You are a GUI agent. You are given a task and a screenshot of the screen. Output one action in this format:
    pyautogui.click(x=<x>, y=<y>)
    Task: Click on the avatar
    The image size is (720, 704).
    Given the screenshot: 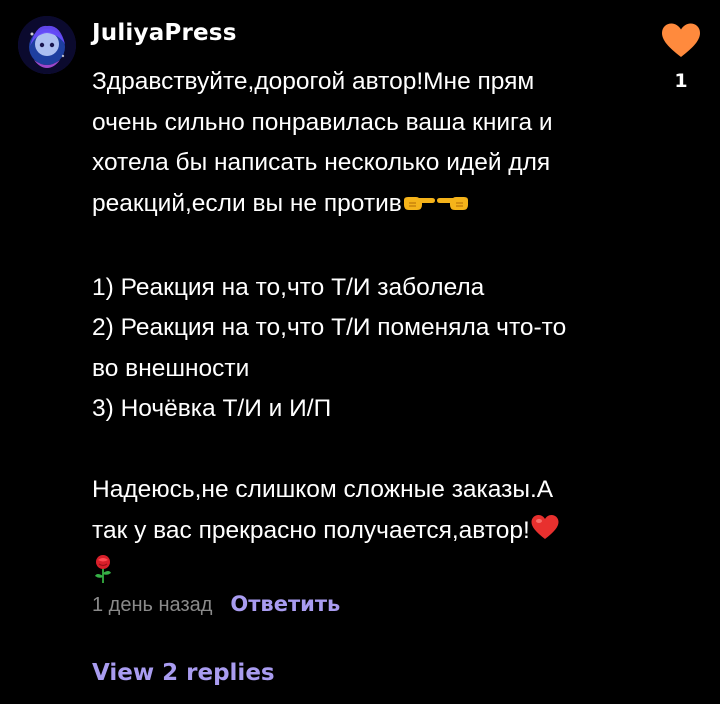 What is the action you would take?
    pyautogui.click(x=47, y=45)
    